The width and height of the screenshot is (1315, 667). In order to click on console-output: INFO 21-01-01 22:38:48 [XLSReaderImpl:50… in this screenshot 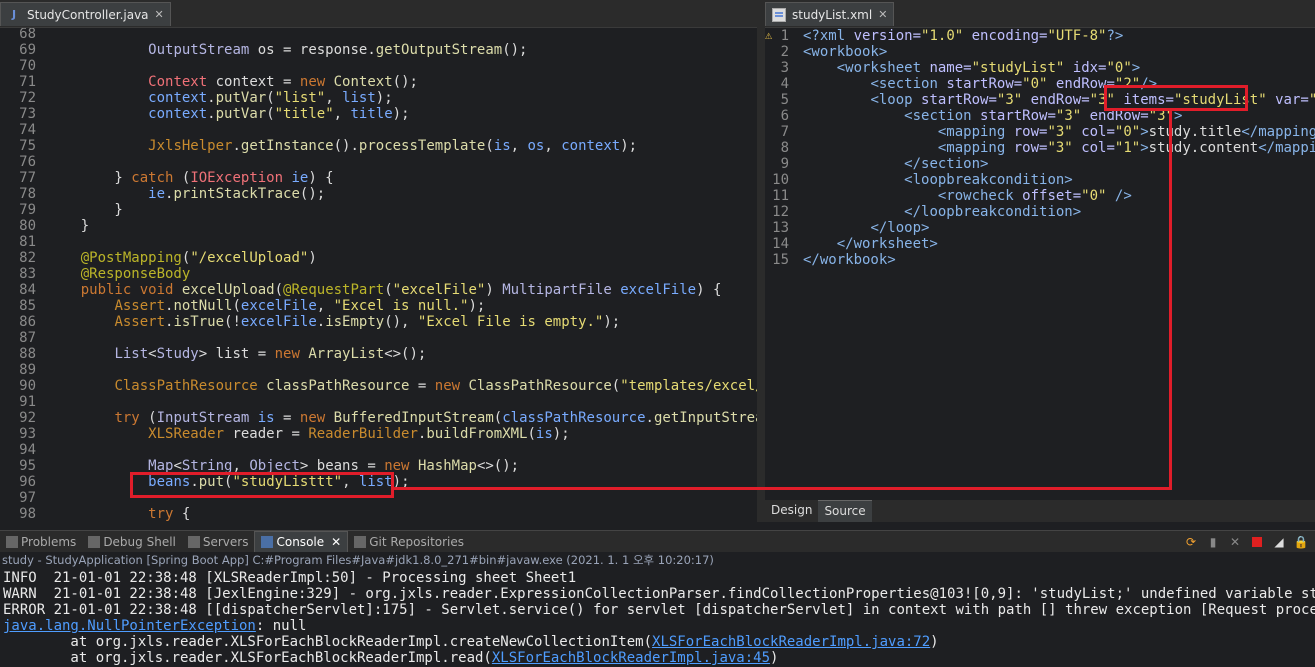, I will do `click(657, 618)`.